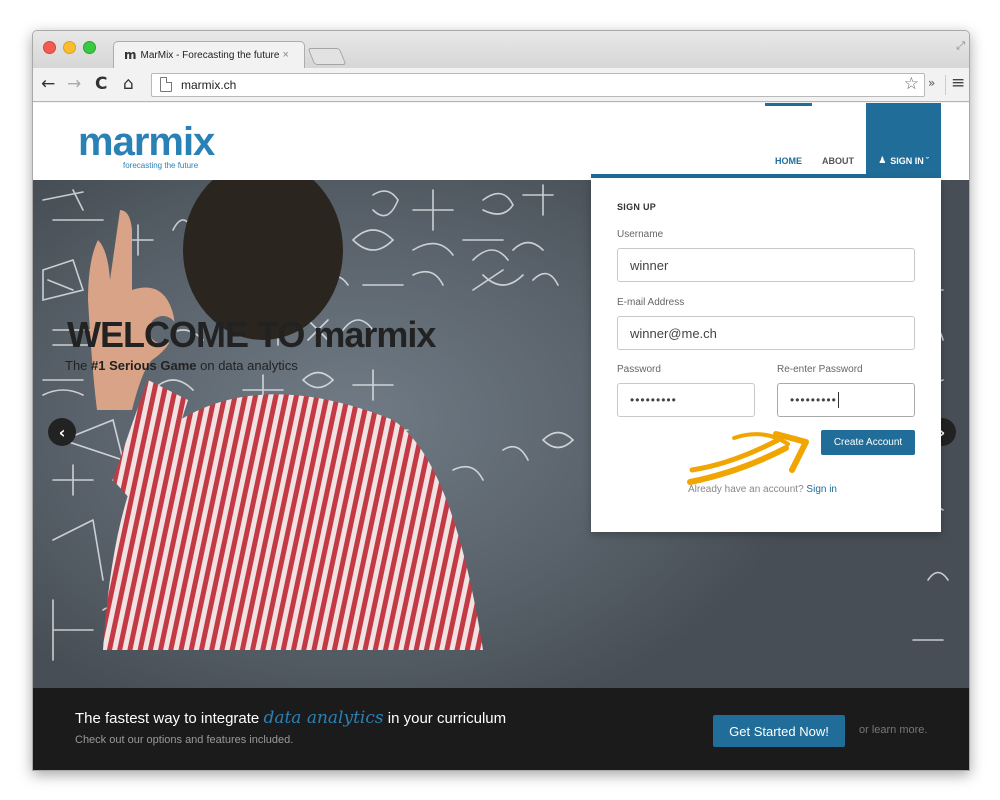 The width and height of the screenshot is (1000, 800). I want to click on main-nav: HOME ABOUT ♟ SIGN IN ˇ, so click(853, 141).